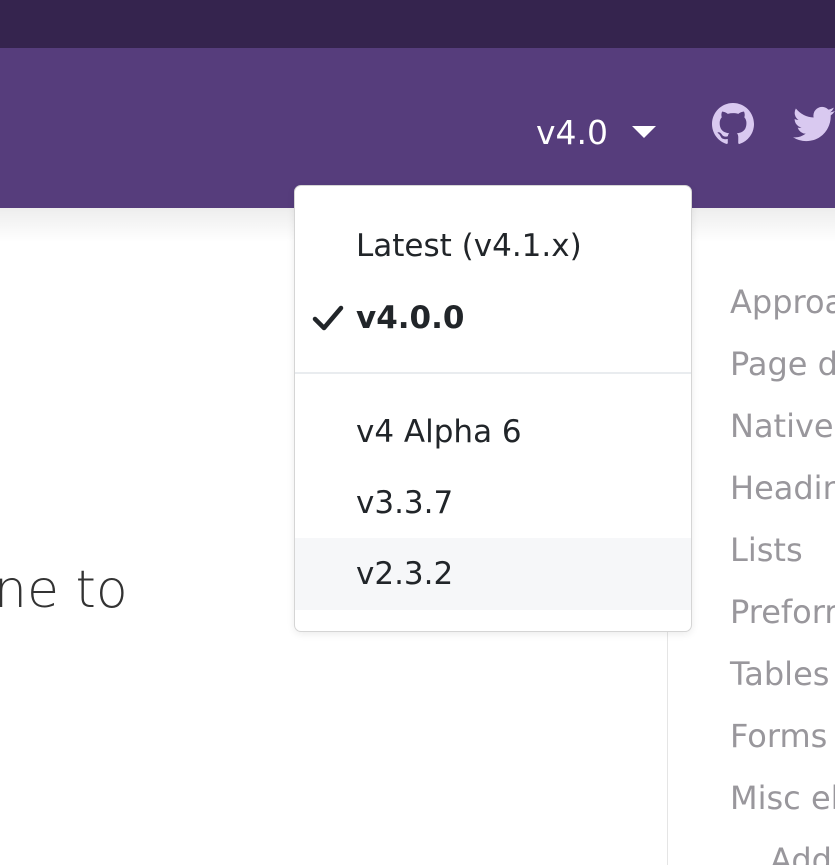 This screenshot has width=835, height=865. Describe the element at coordinates (439, 432) in the screenshot. I see `dropdown-item-label: v4 Alpha 6` at that location.